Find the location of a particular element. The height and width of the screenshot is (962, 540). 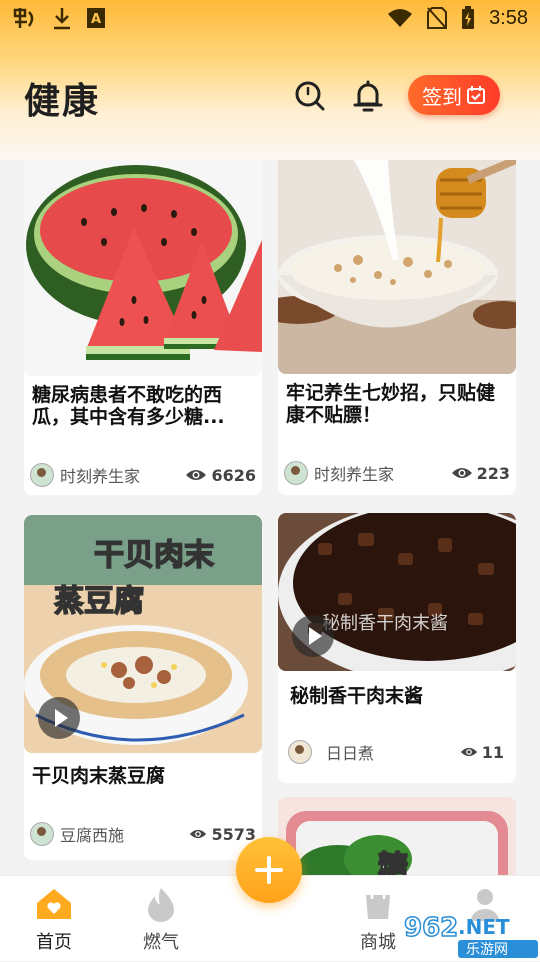

watermark-domain: .NET is located at coordinates (484, 927).